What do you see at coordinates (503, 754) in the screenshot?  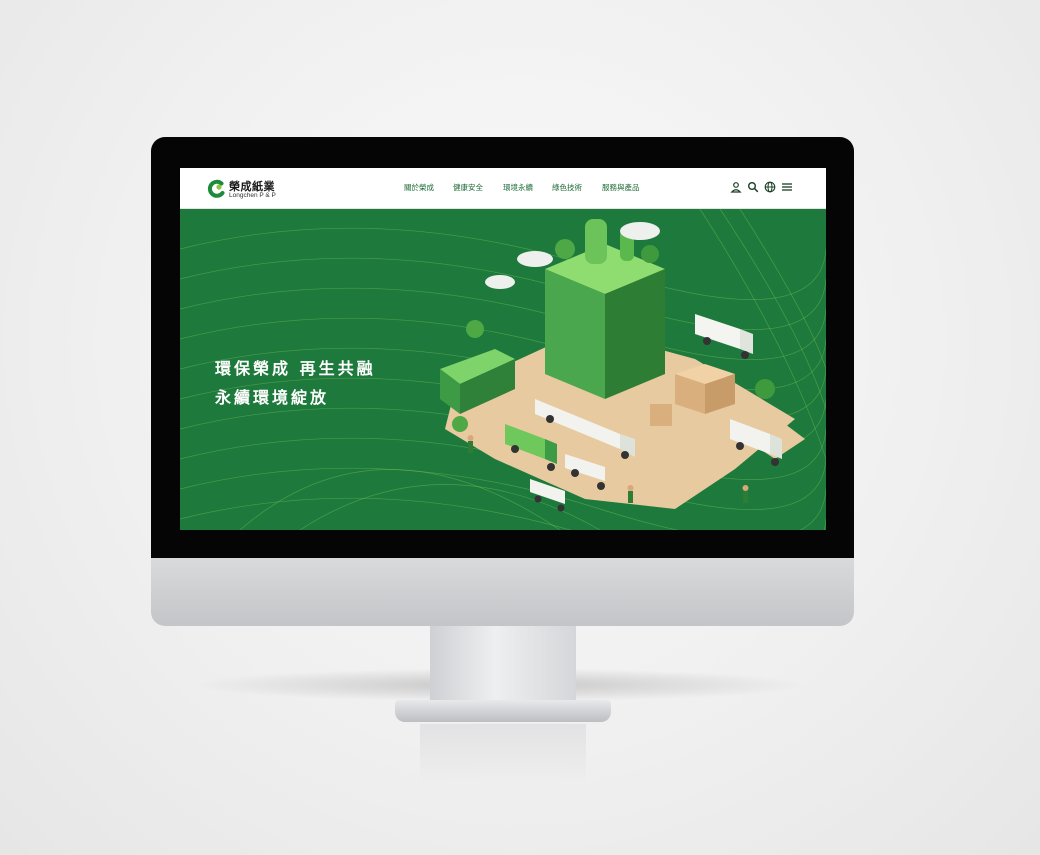 I see `stand-reflection` at bounding box center [503, 754].